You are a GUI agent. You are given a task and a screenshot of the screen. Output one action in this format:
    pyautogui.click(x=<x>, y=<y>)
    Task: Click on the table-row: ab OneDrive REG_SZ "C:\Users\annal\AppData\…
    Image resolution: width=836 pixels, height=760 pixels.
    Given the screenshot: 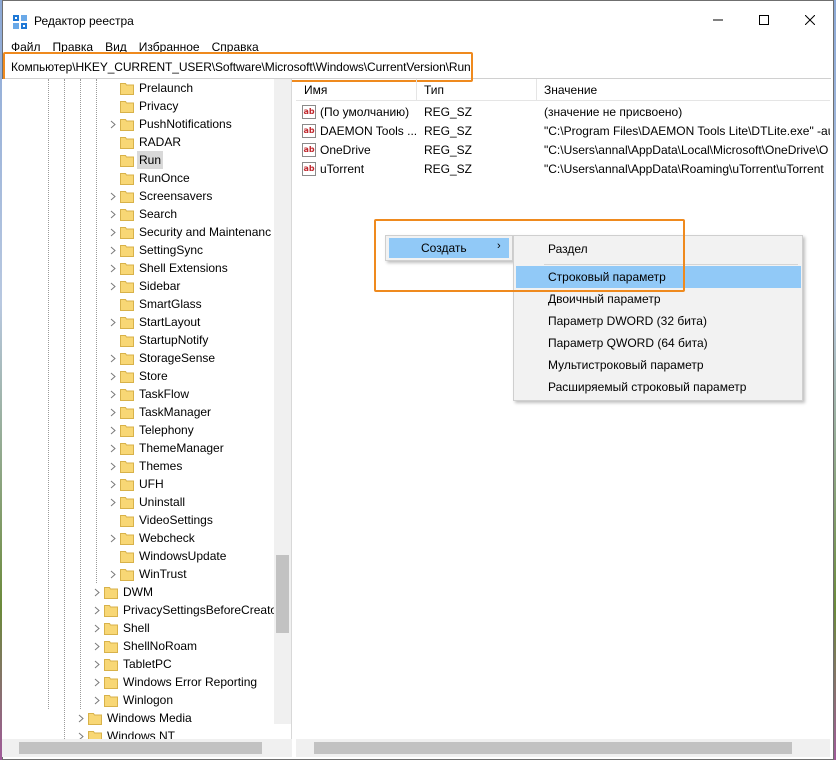 What is the action you would take?
    pyautogui.click(x=563, y=150)
    